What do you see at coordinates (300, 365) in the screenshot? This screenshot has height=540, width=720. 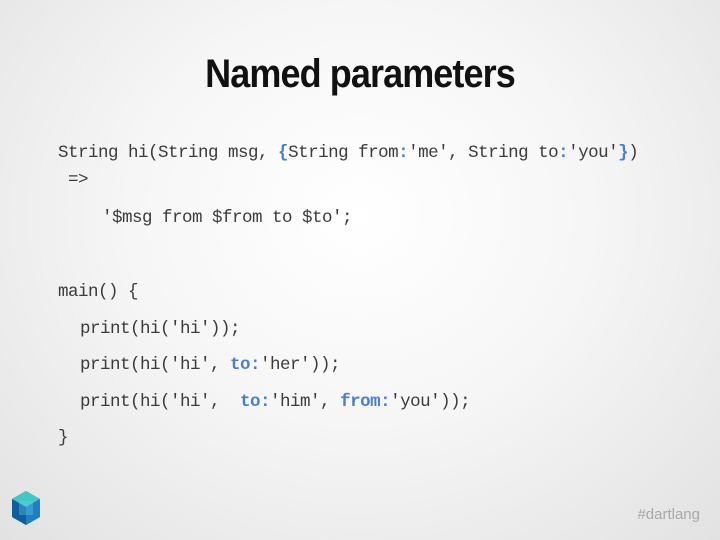 I see `code-token: 'her'));` at bounding box center [300, 365].